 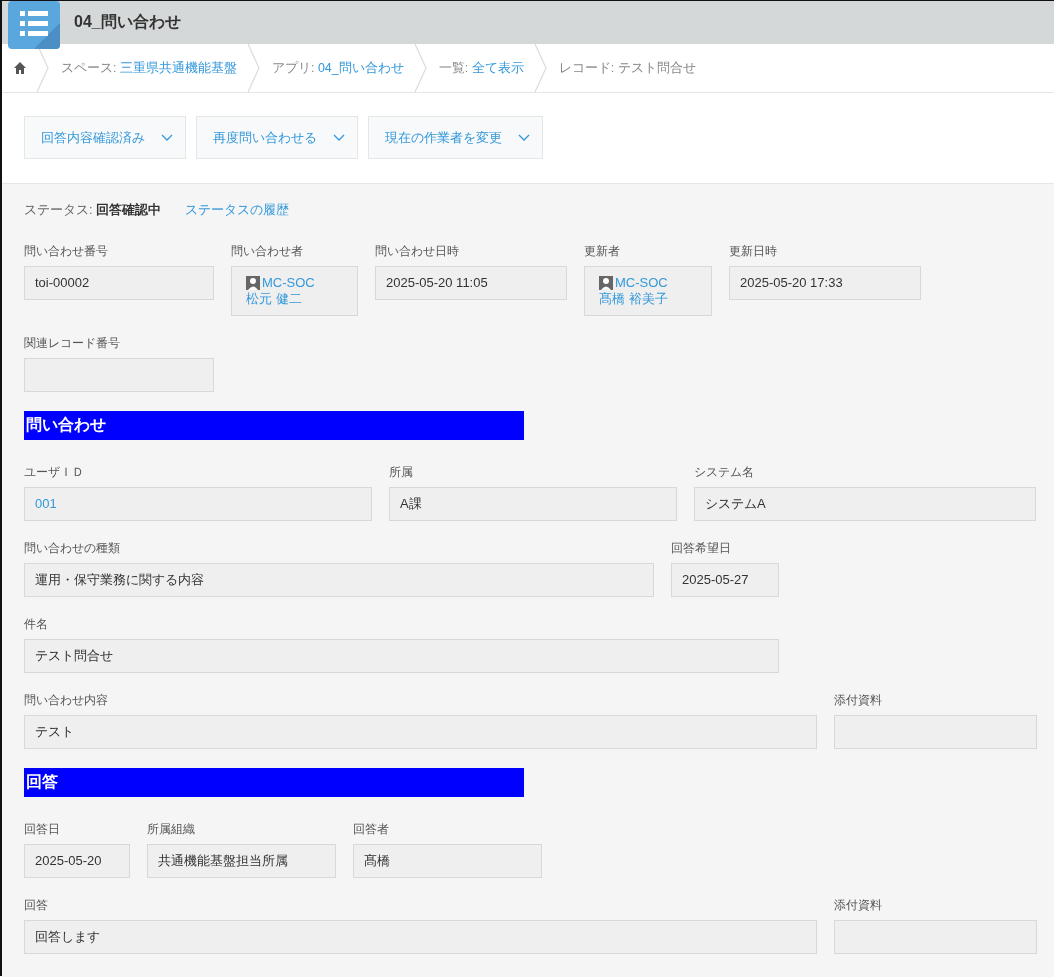 I want to click on status-history-link: ステータスの履歴, so click(x=236, y=210).